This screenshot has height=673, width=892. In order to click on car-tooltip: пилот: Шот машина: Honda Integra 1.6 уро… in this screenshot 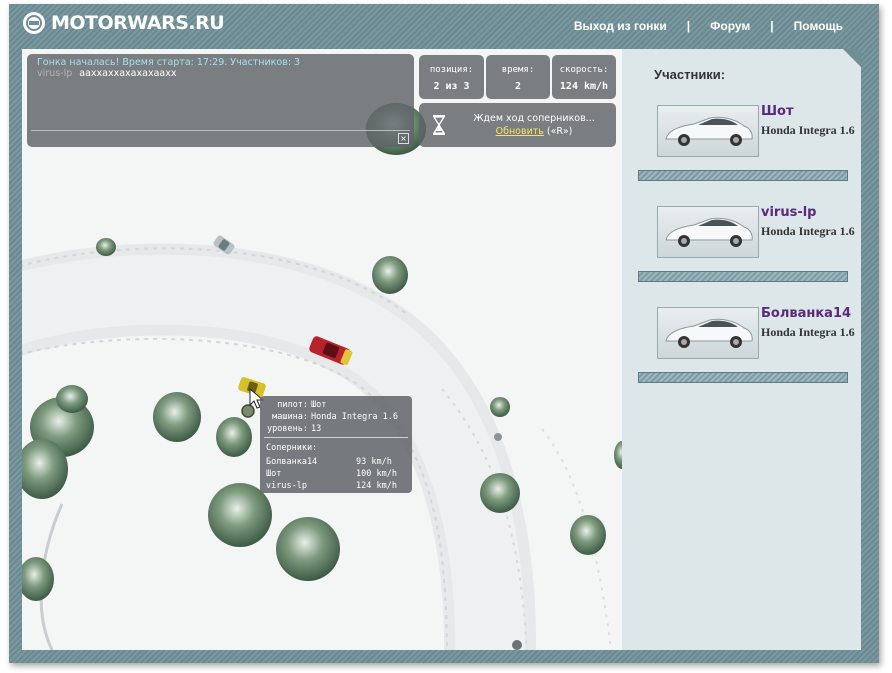, I will do `click(336, 444)`.